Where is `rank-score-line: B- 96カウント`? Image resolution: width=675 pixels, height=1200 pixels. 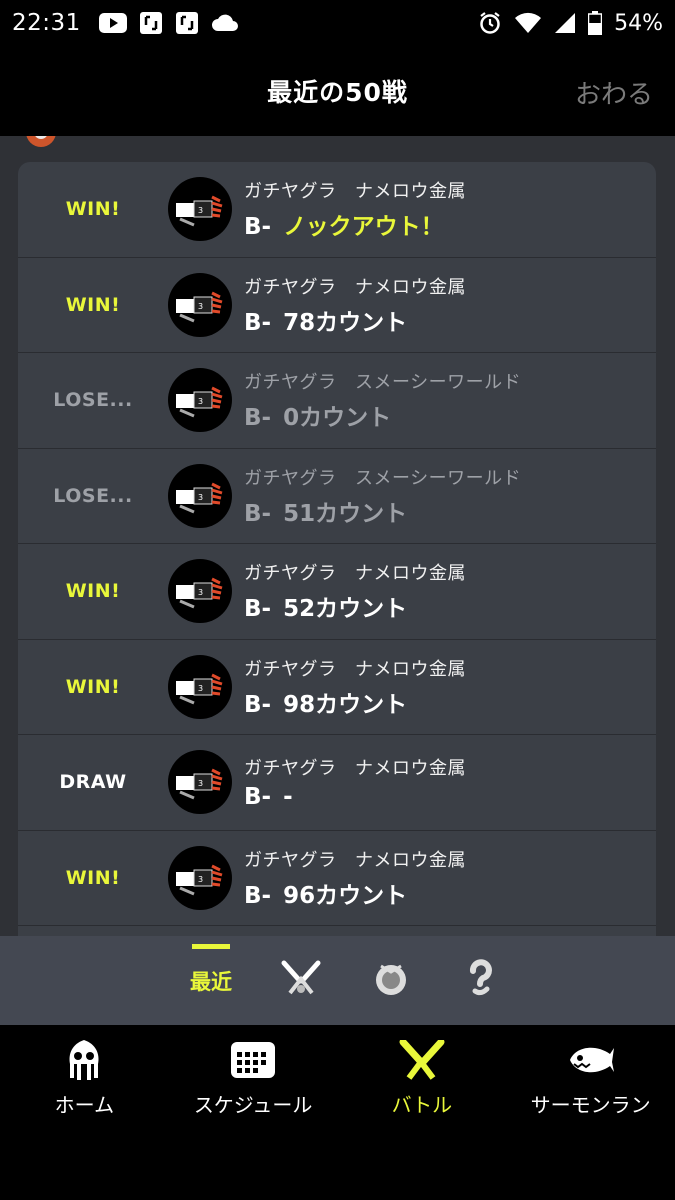
rank-score-line: B- 96カウント is located at coordinates (355, 893).